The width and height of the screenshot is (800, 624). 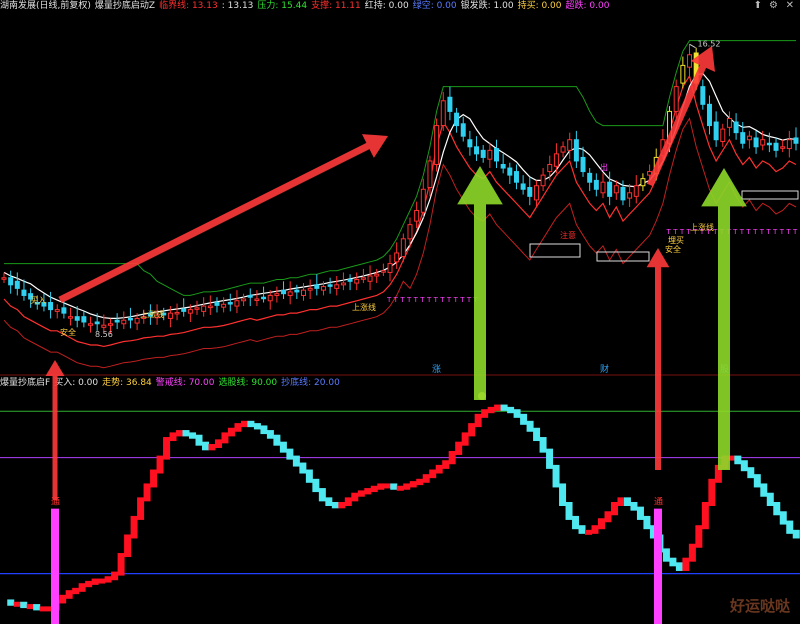 What do you see at coordinates (68, 332) in the screenshot?
I see `signal-label: 安全` at bounding box center [68, 332].